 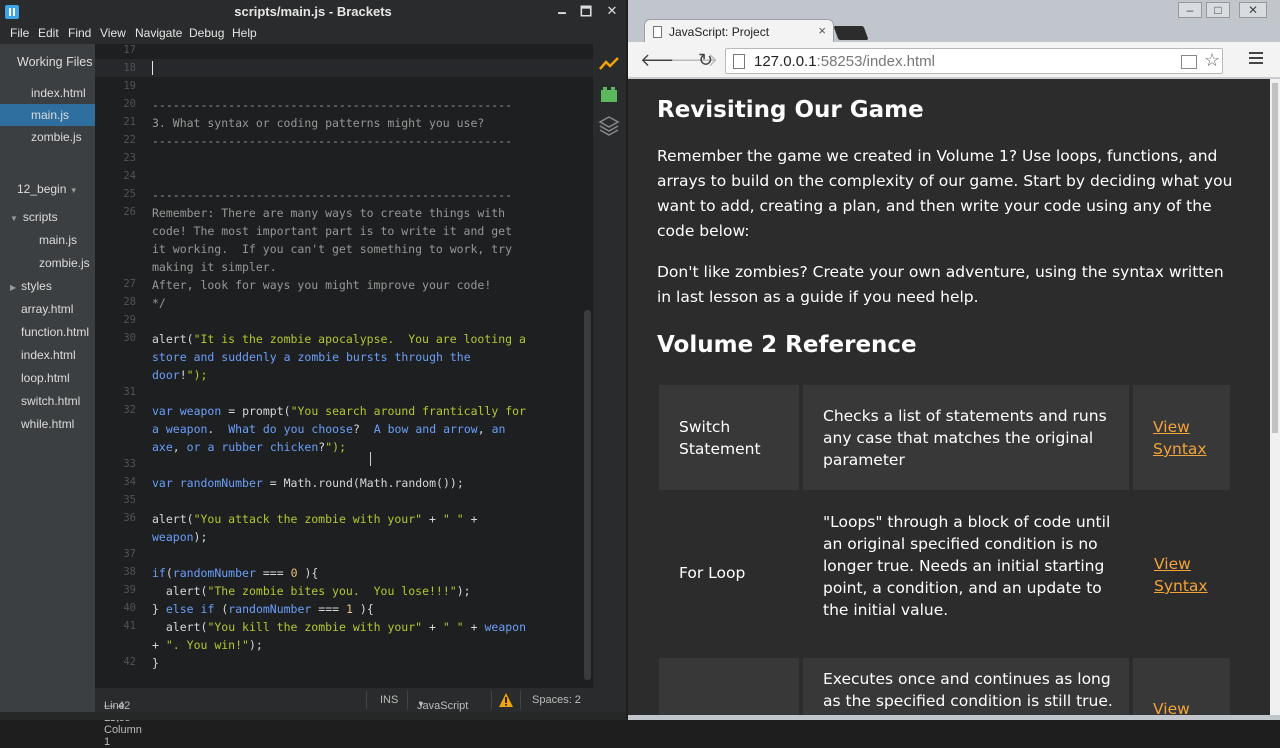 What do you see at coordinates (31, 286) in the screenshot?
I see `tree-folder-styles: ▶ styles` at bounding box center [31, 286].